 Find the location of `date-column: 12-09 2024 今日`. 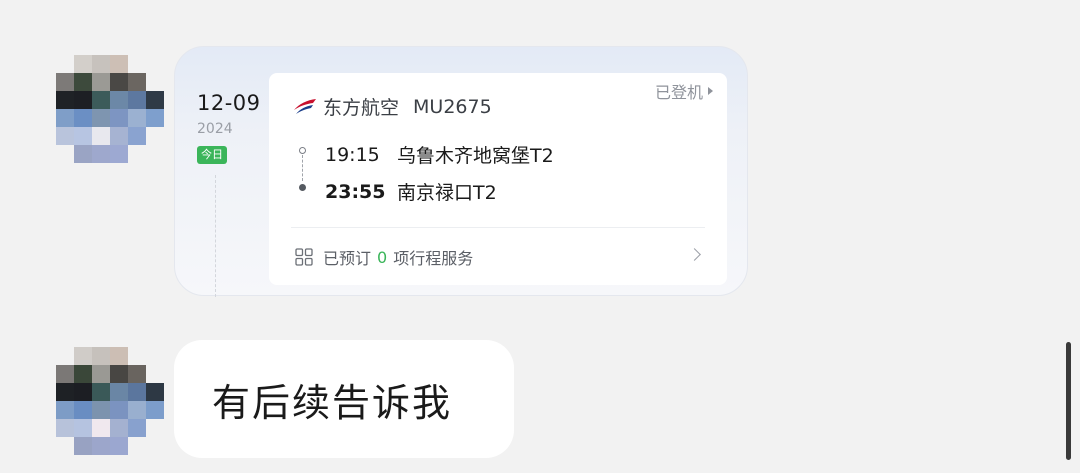

date-column: 12-09 2024 今日 is located at coordinates (232, 127).